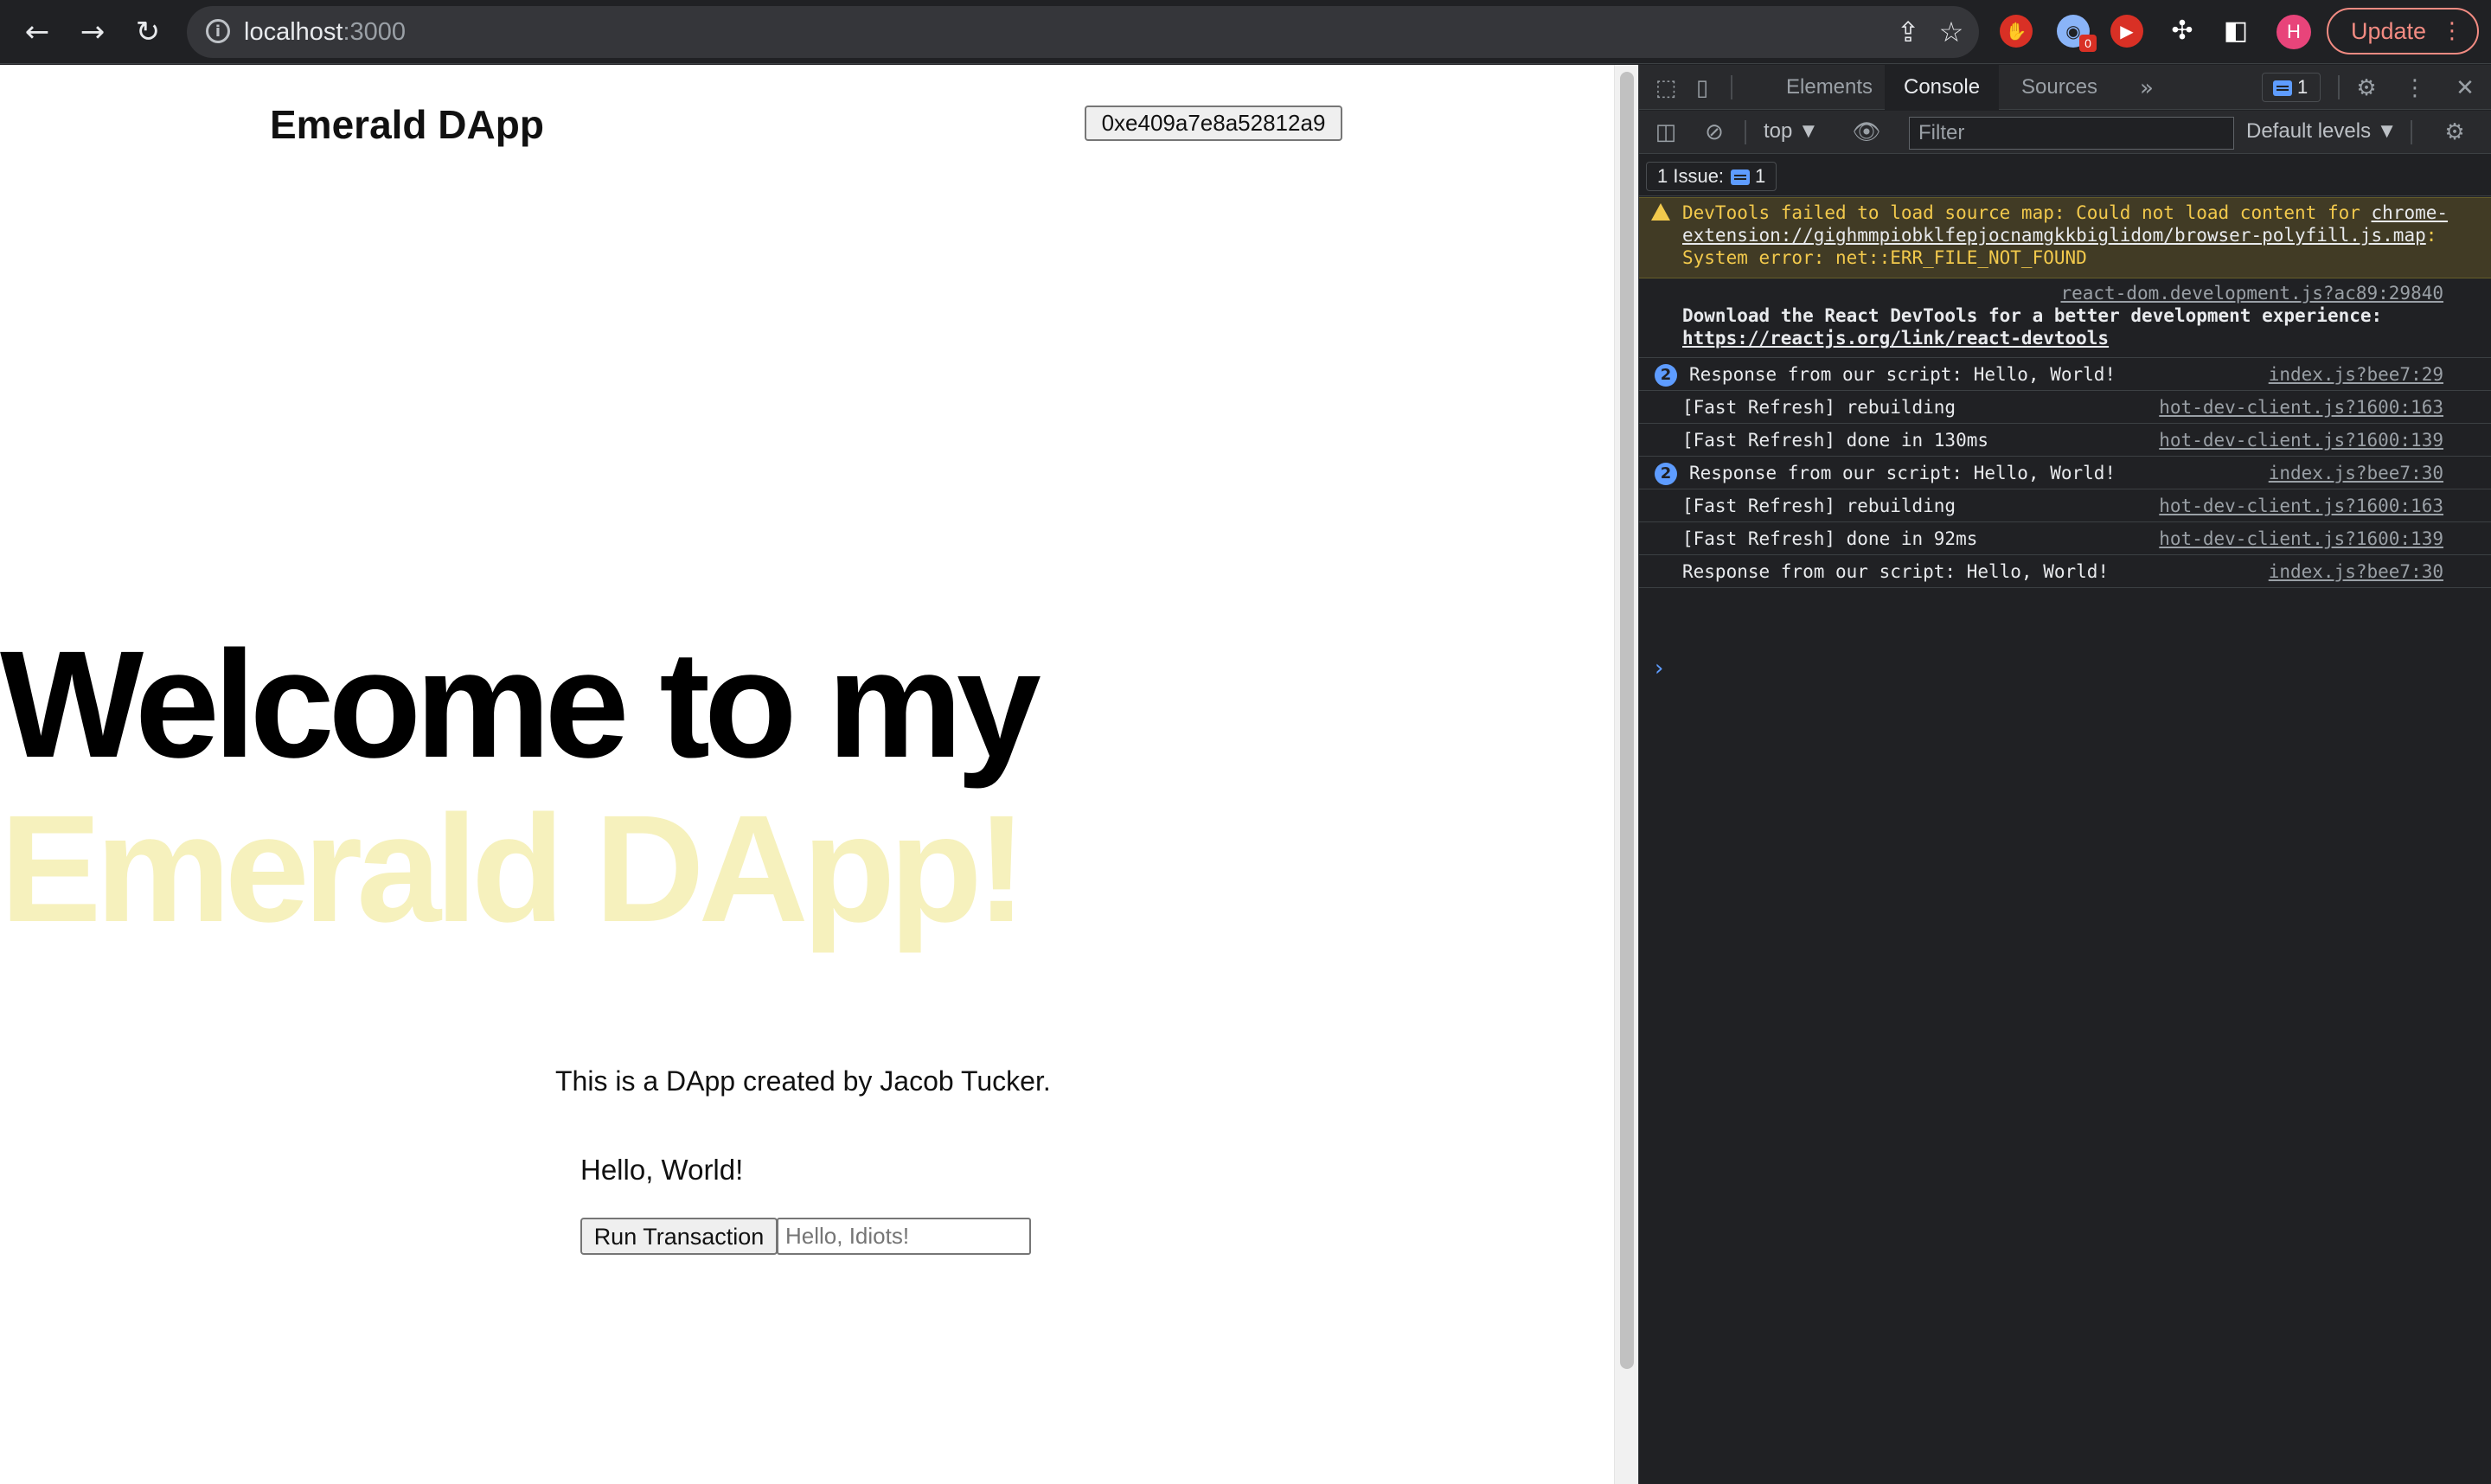 Image resolution: width=2491 pixels, height=1484 pixels. I want to click on bookmark-star-icon: ☆, so click(1951, 32).